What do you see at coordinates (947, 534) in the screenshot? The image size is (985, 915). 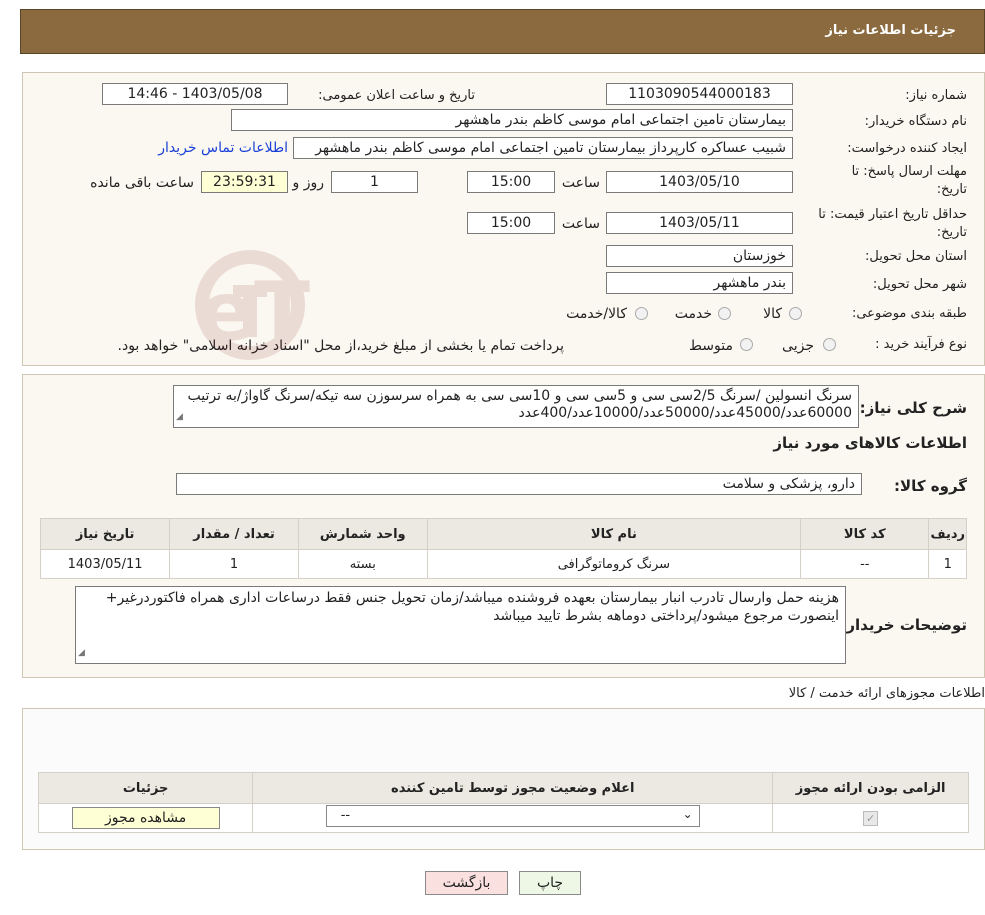 I see `col-row: ردیف` at bounding box center [947, 534].